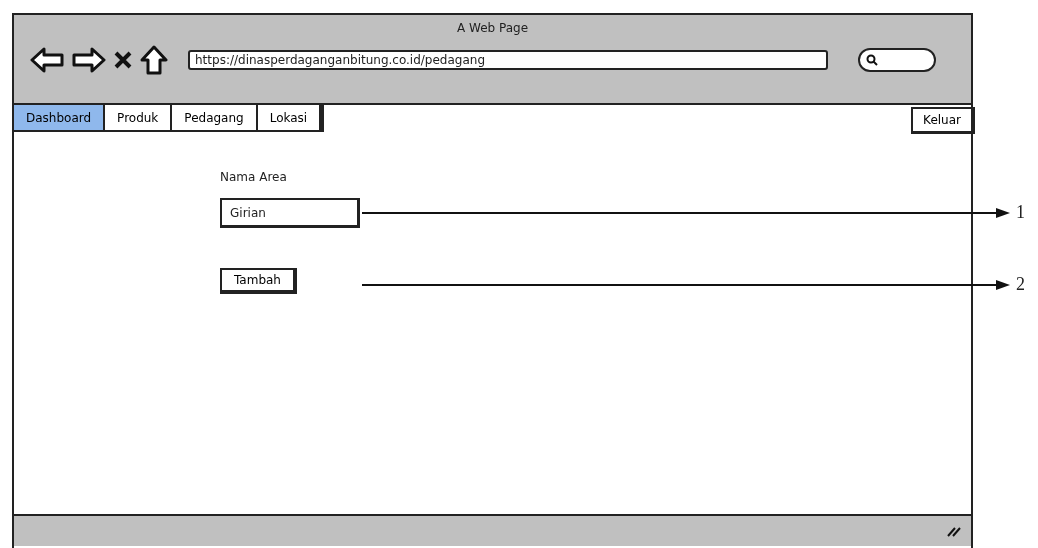  I want to click on add-button: Tambah, so click(258, 281).